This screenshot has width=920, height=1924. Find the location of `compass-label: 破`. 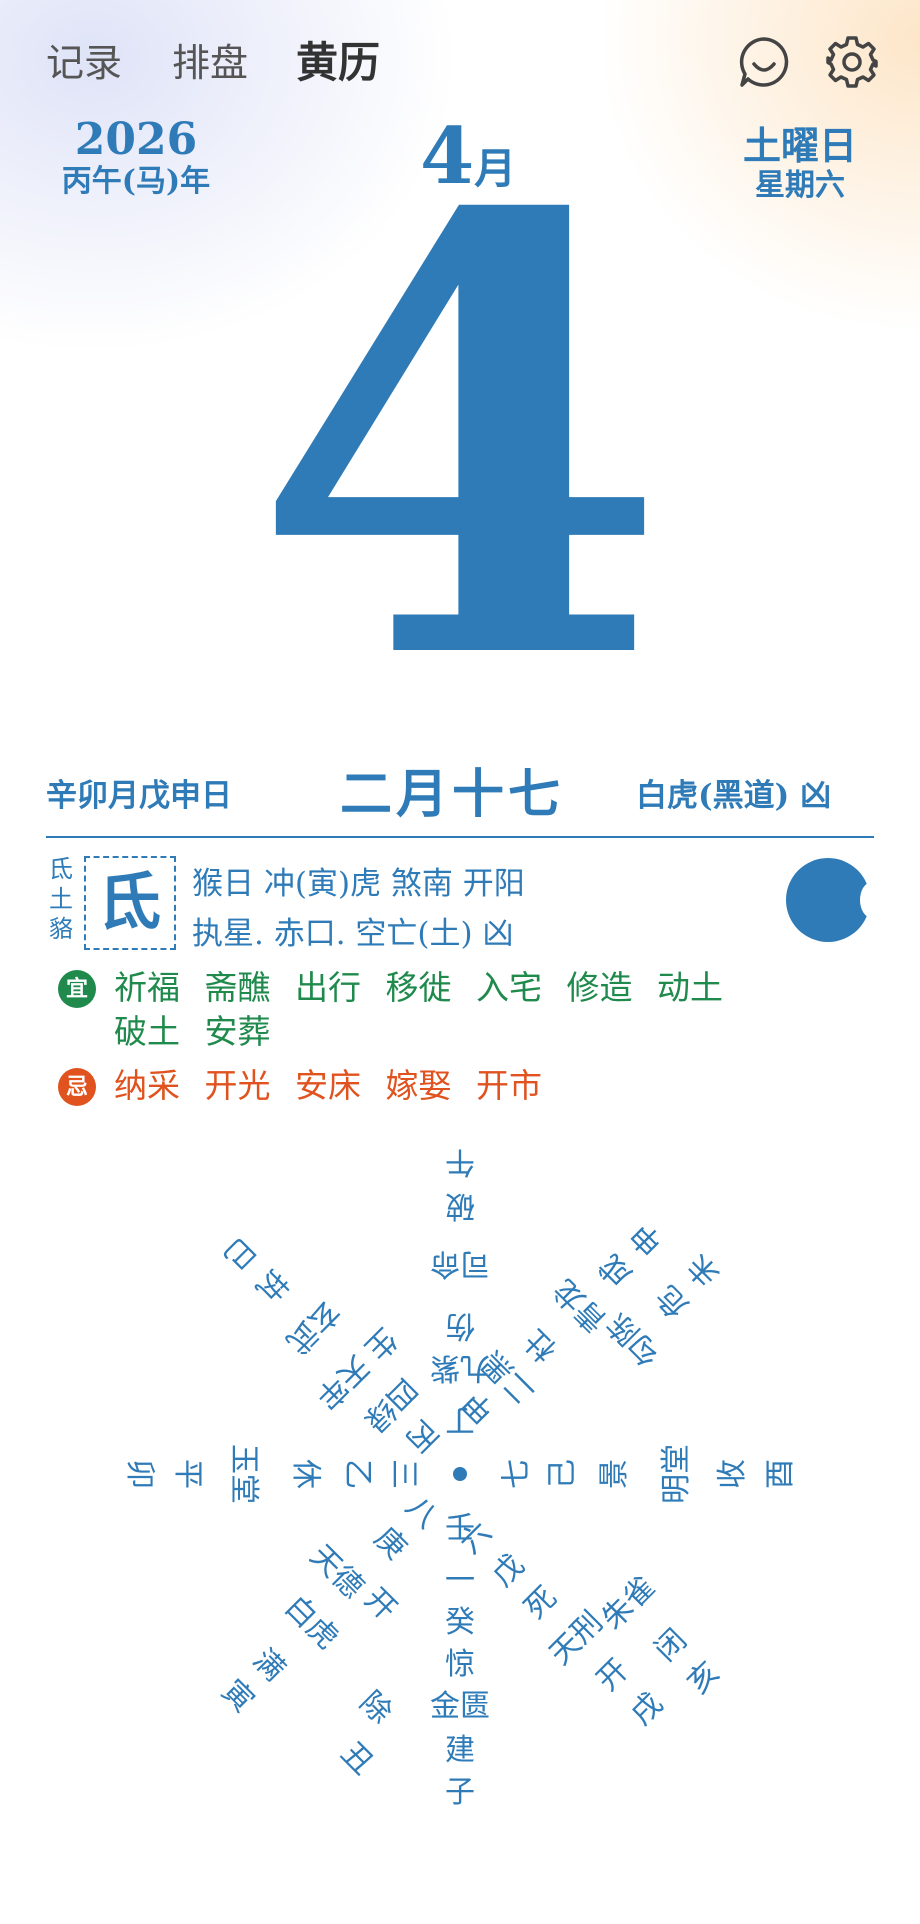

compass-label: 破 is located at coordinates (460, 1205).